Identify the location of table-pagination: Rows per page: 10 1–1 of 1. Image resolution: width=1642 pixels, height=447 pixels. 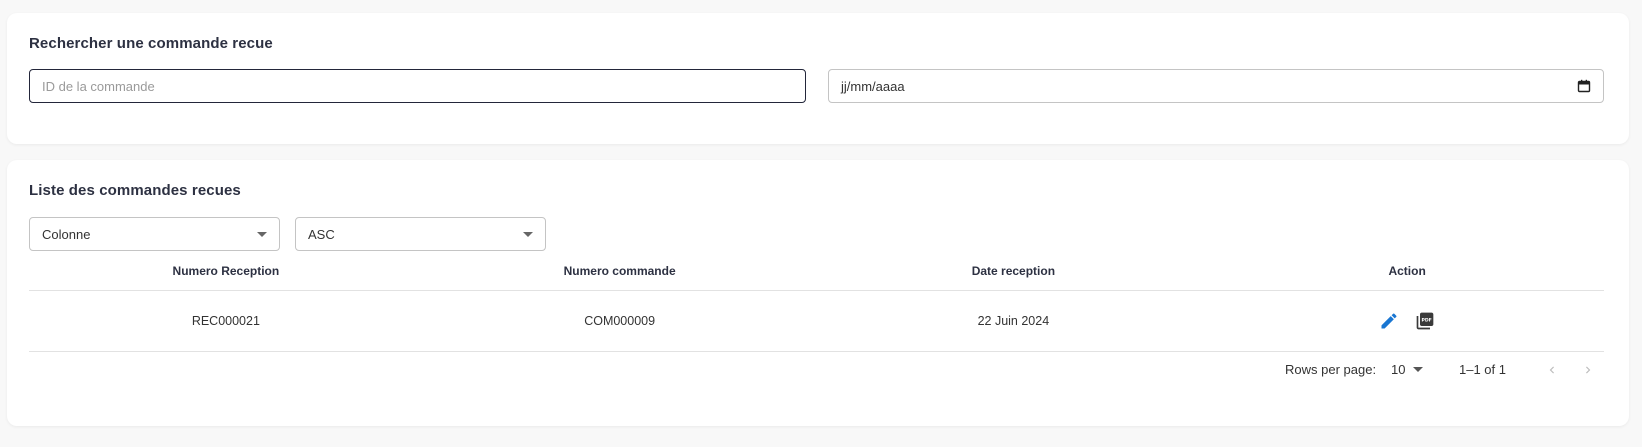
(818, 369).